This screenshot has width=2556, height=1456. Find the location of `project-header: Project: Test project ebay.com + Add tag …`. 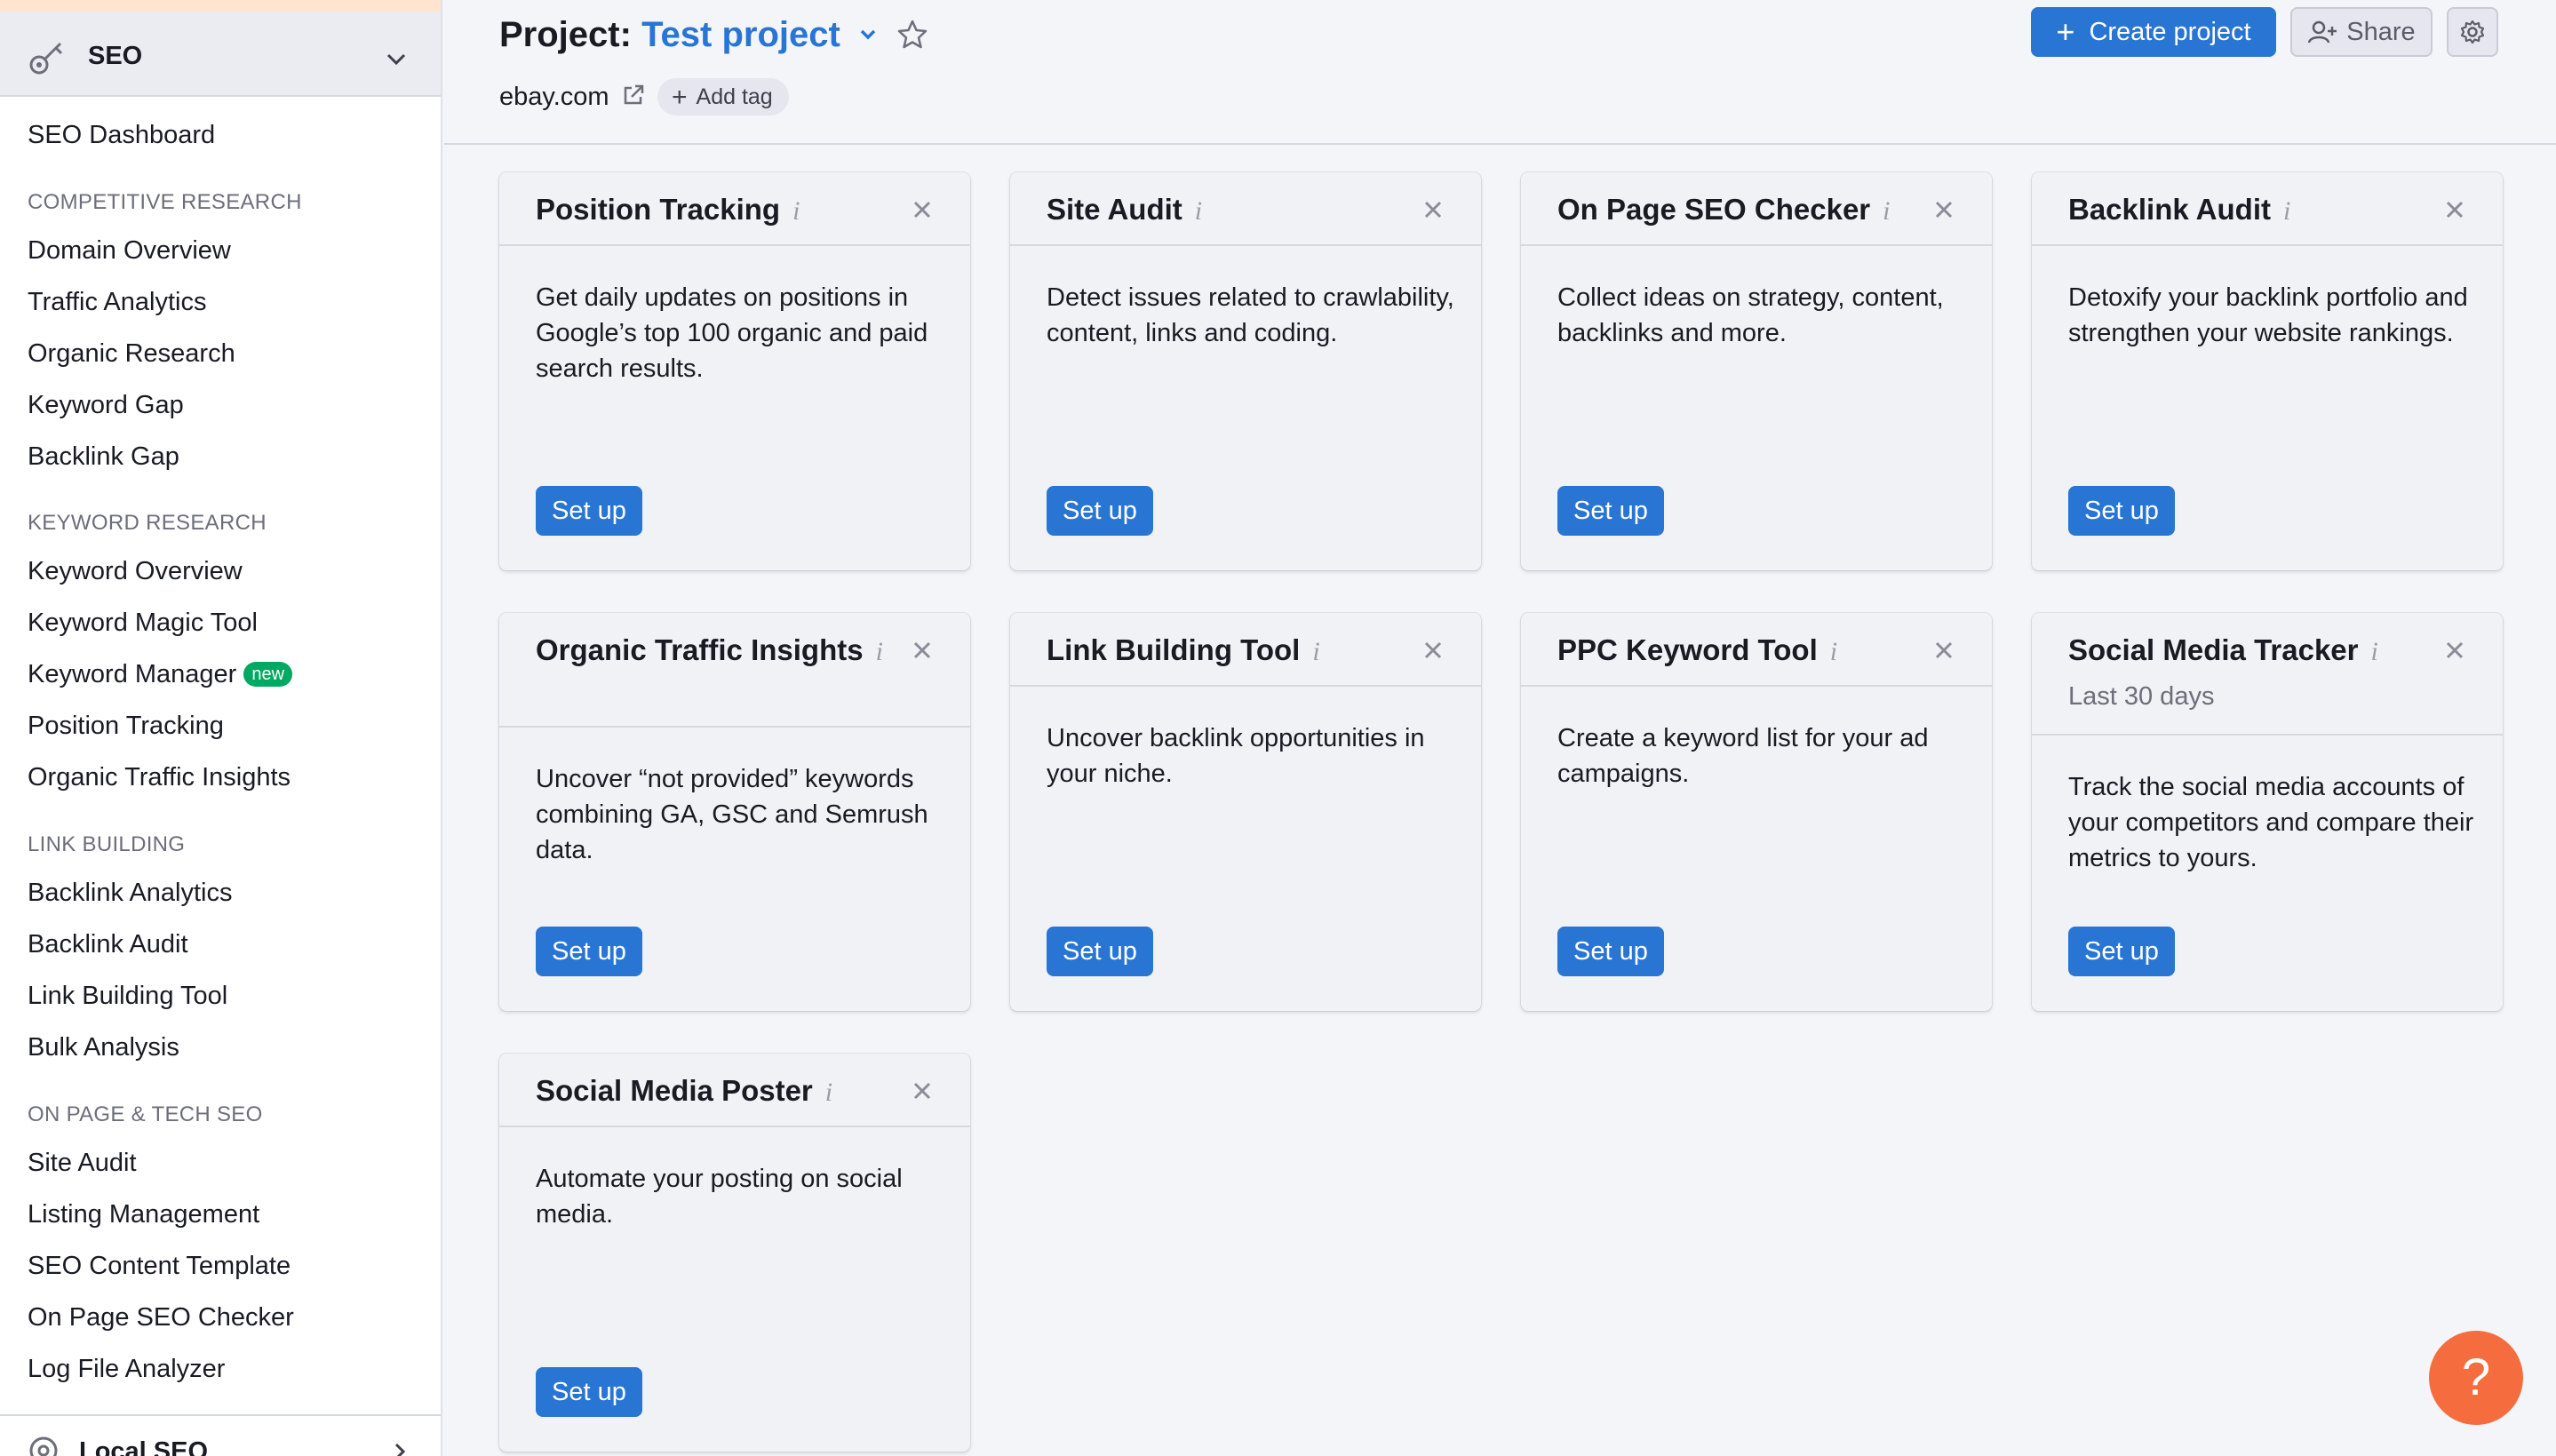

project-header: Project: Test project ebay.com + Add tag … is located at coordinates (1500, 72).